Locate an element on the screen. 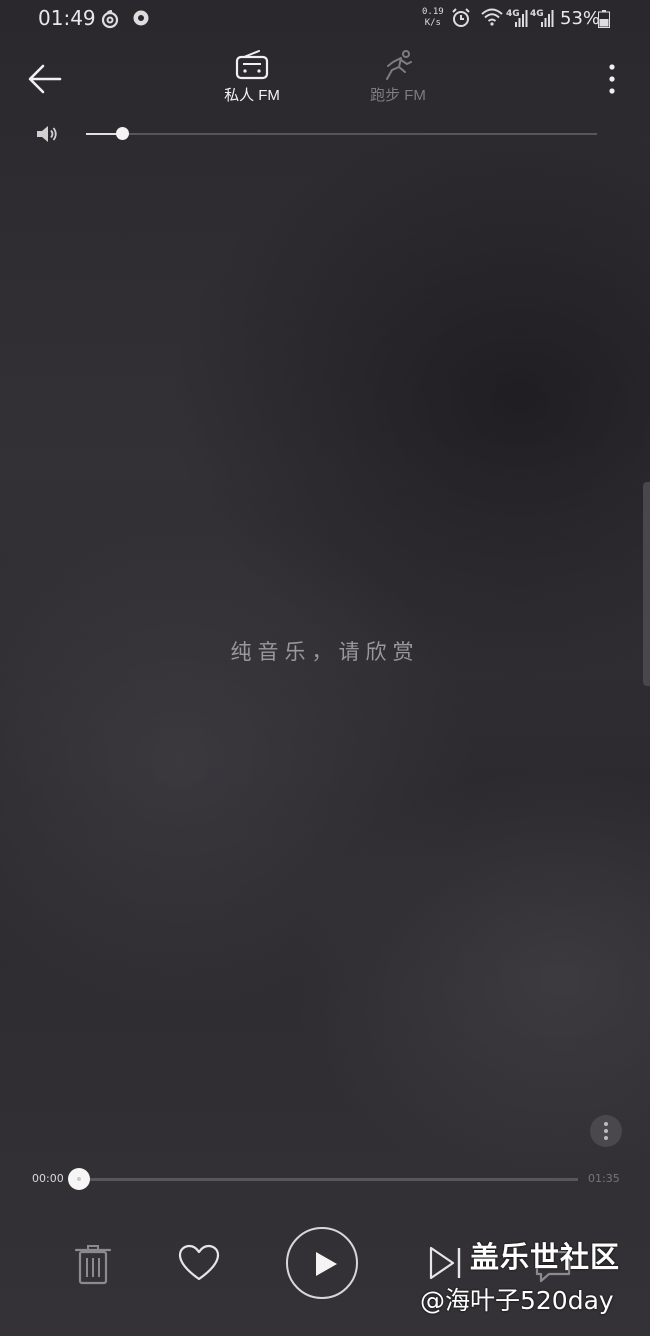  like-heart-button is located at coordinates (199, 1263).